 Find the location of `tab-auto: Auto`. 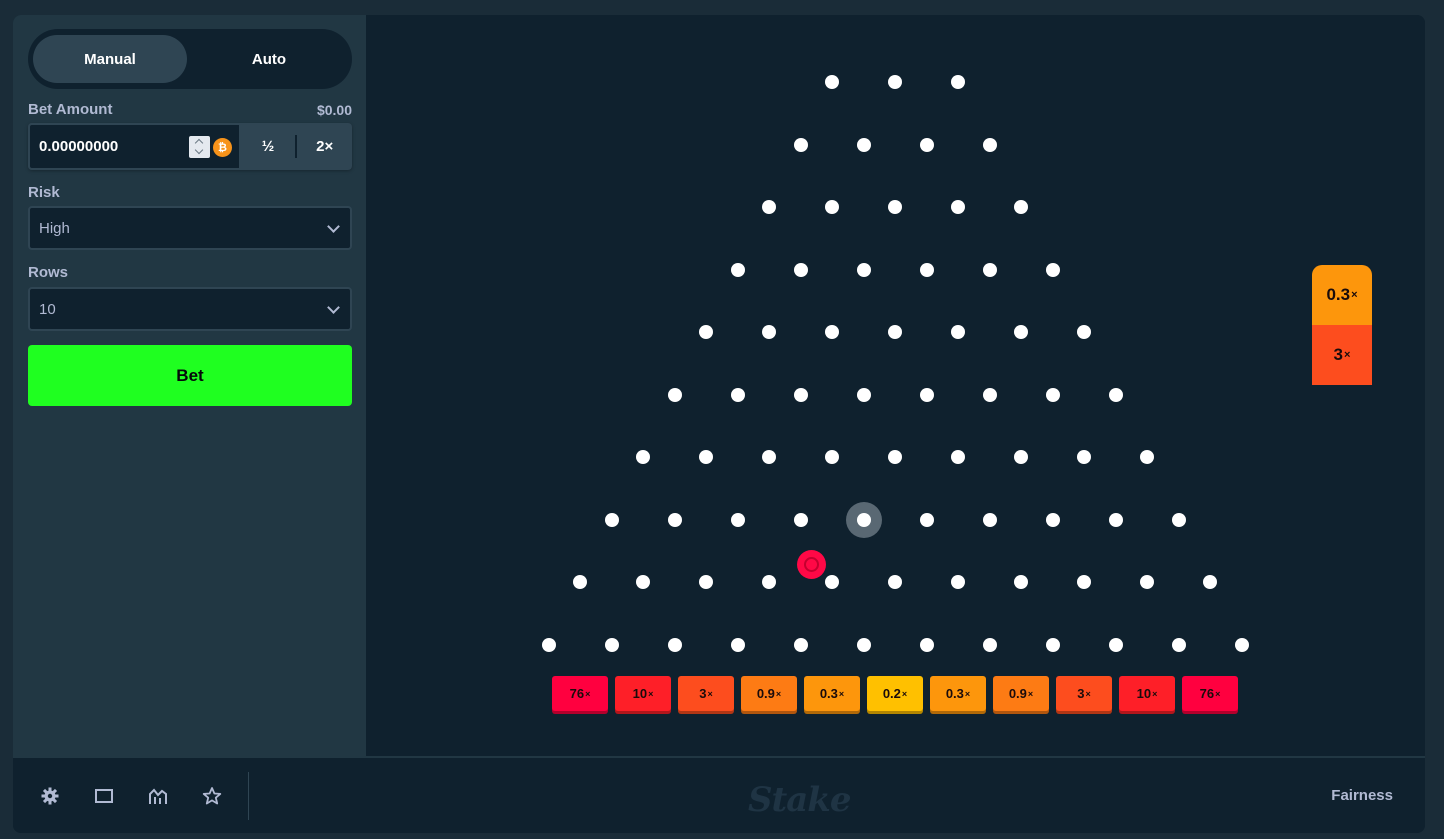

tab-auto: Auto is located at coordinates (269, 59).